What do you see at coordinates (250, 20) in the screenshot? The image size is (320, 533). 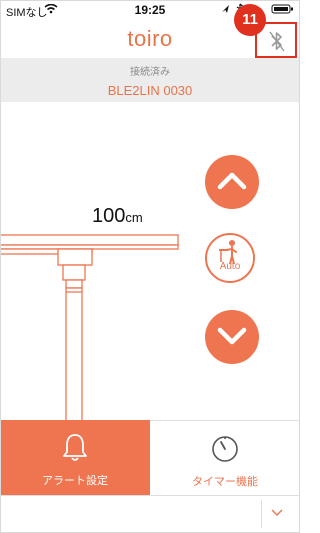 I see `step-badge: 11` at bounding box center [250, 20].